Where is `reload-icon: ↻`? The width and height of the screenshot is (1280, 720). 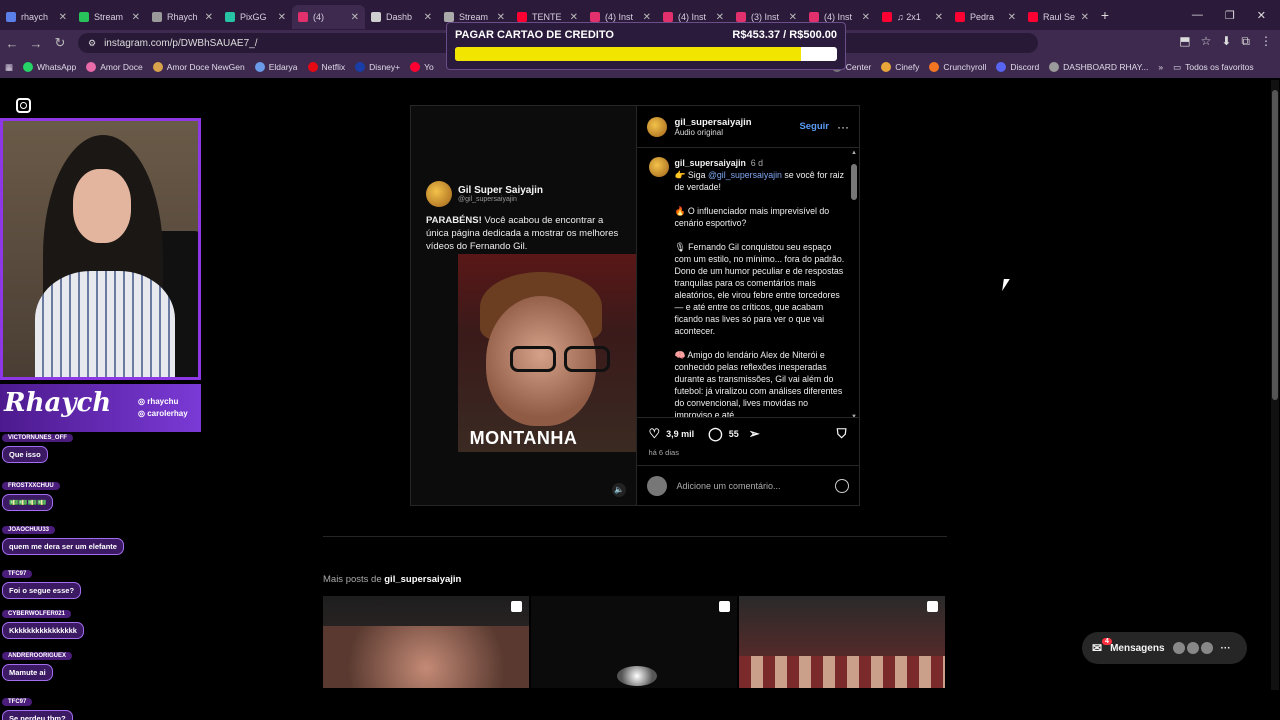 reload-icon: ↻ is located at coordinates (60, 43).